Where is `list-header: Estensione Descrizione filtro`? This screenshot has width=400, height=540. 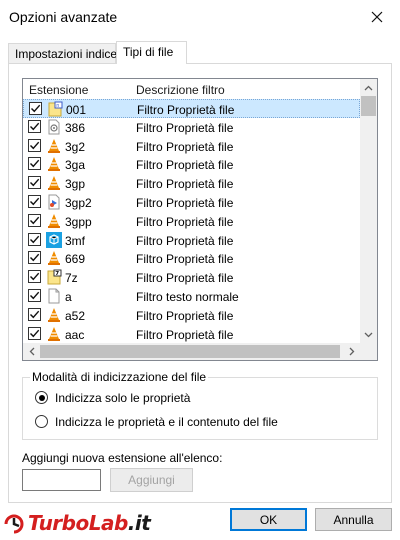
list-header: Estensione Descrizione filtro is located at coordinates (191, 89).